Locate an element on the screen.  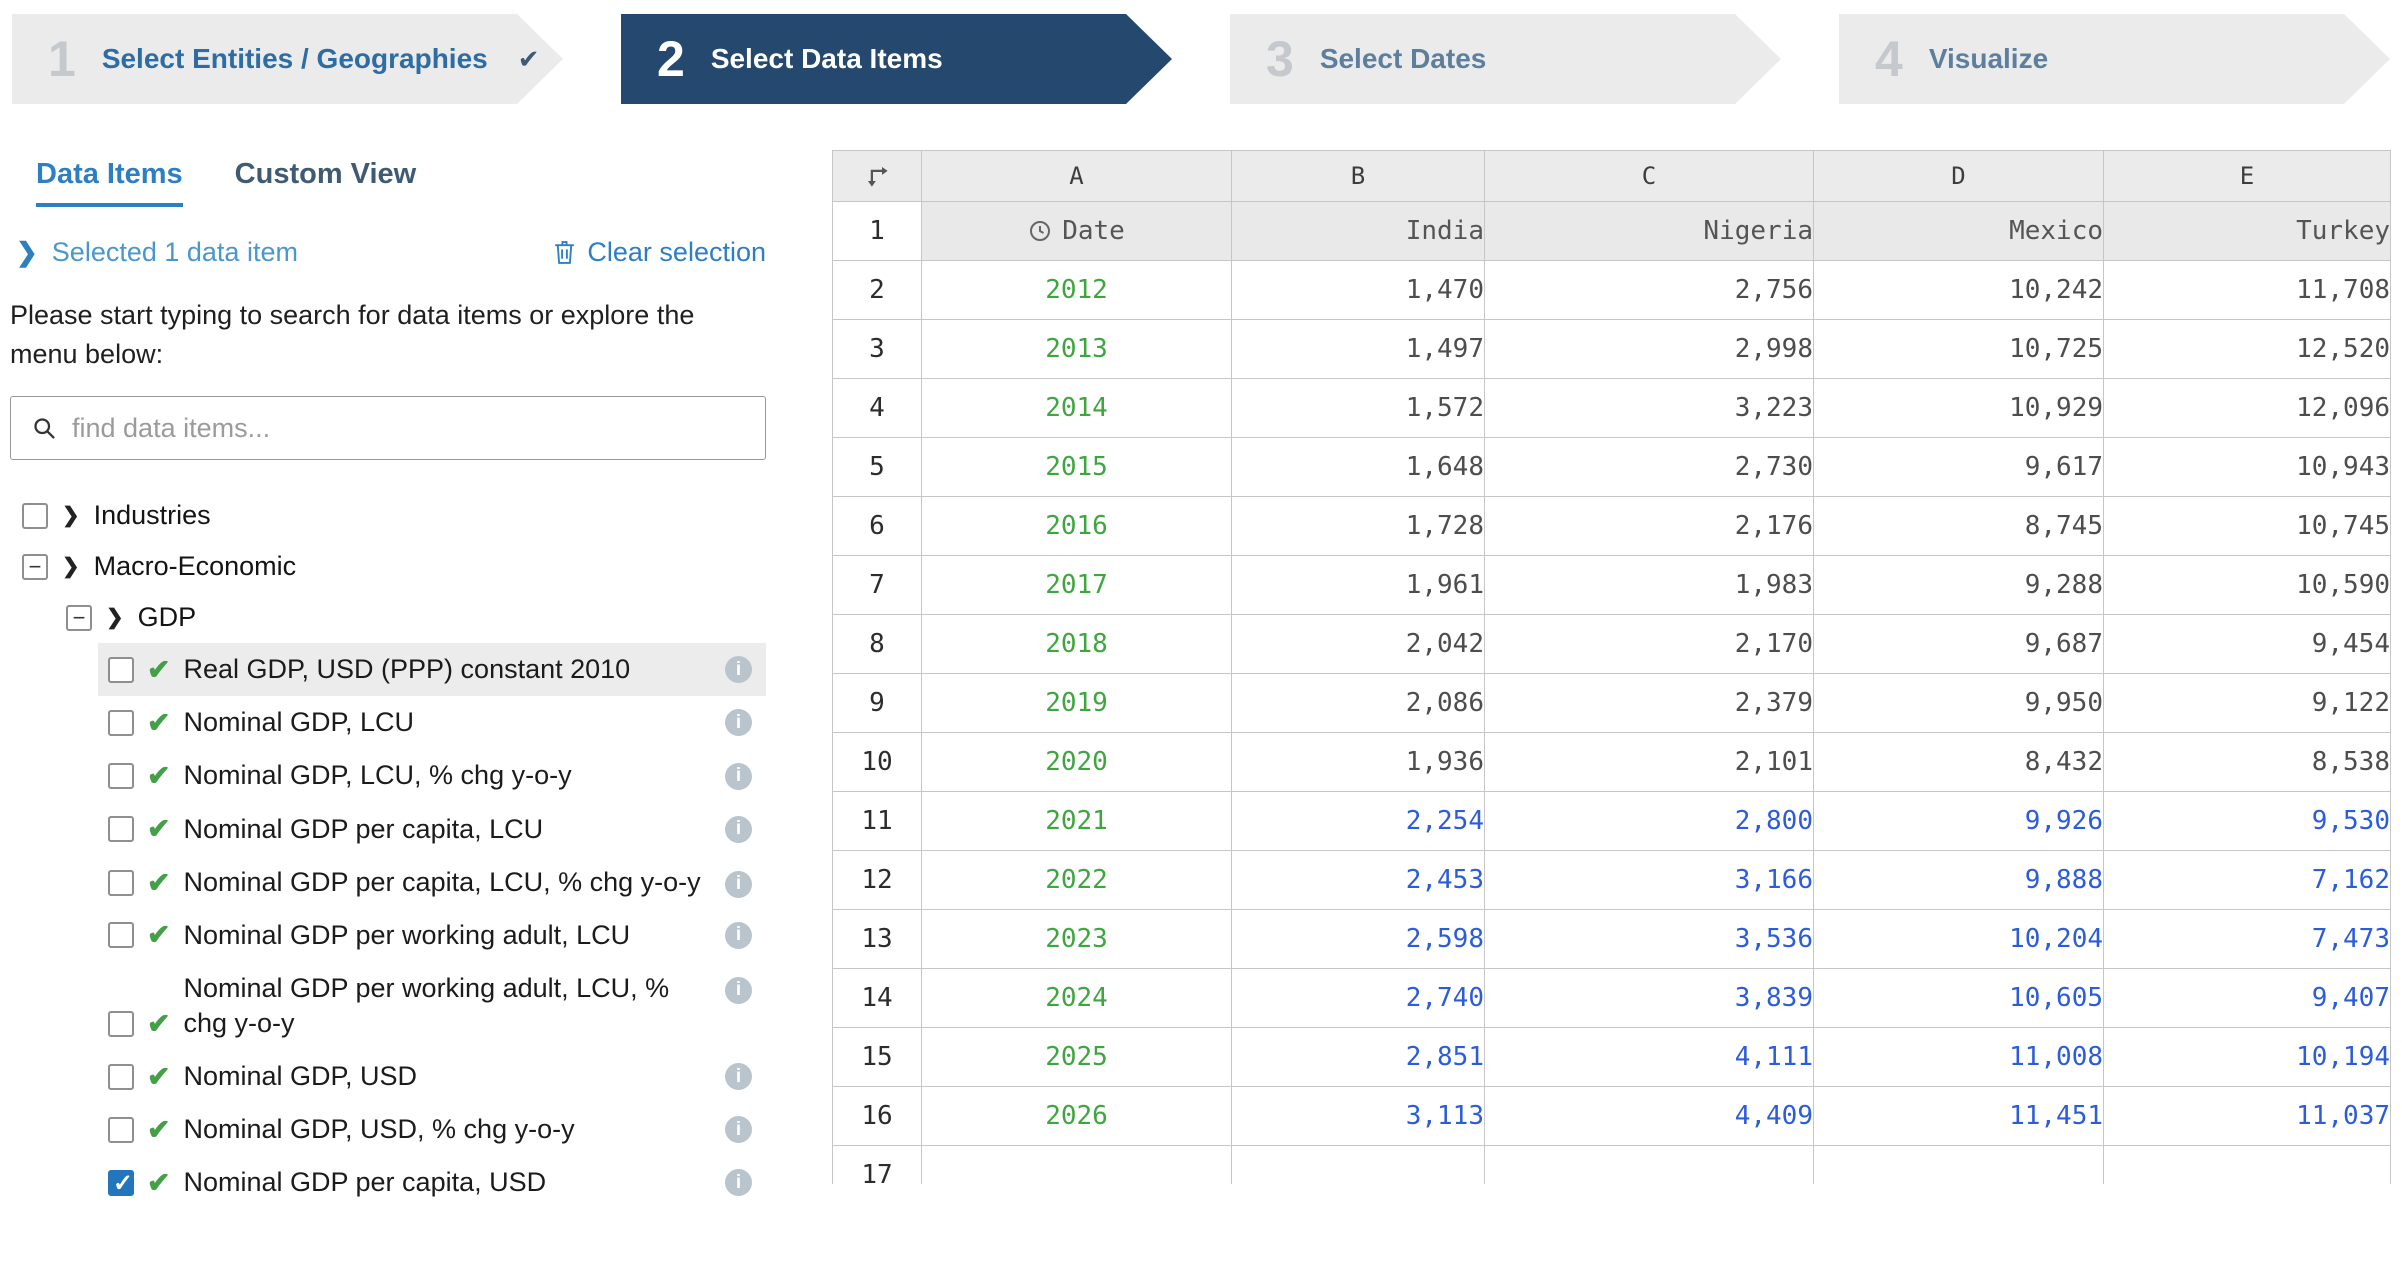
column-header: C is located at coordinates (1649, 176).